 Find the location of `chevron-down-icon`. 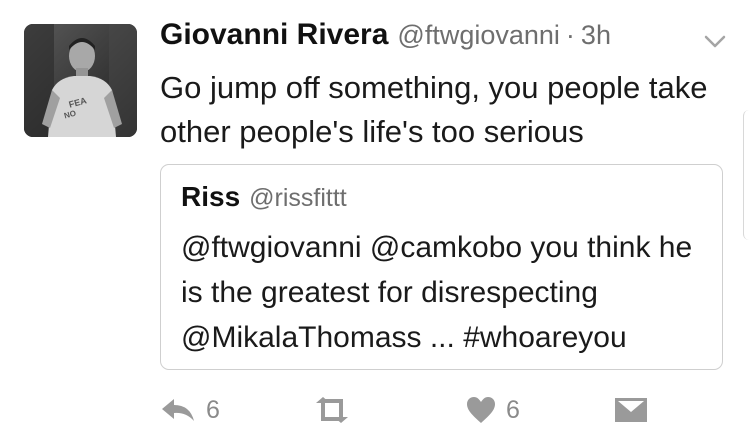

chevron-down-icon is located at coordinates (715, 41).